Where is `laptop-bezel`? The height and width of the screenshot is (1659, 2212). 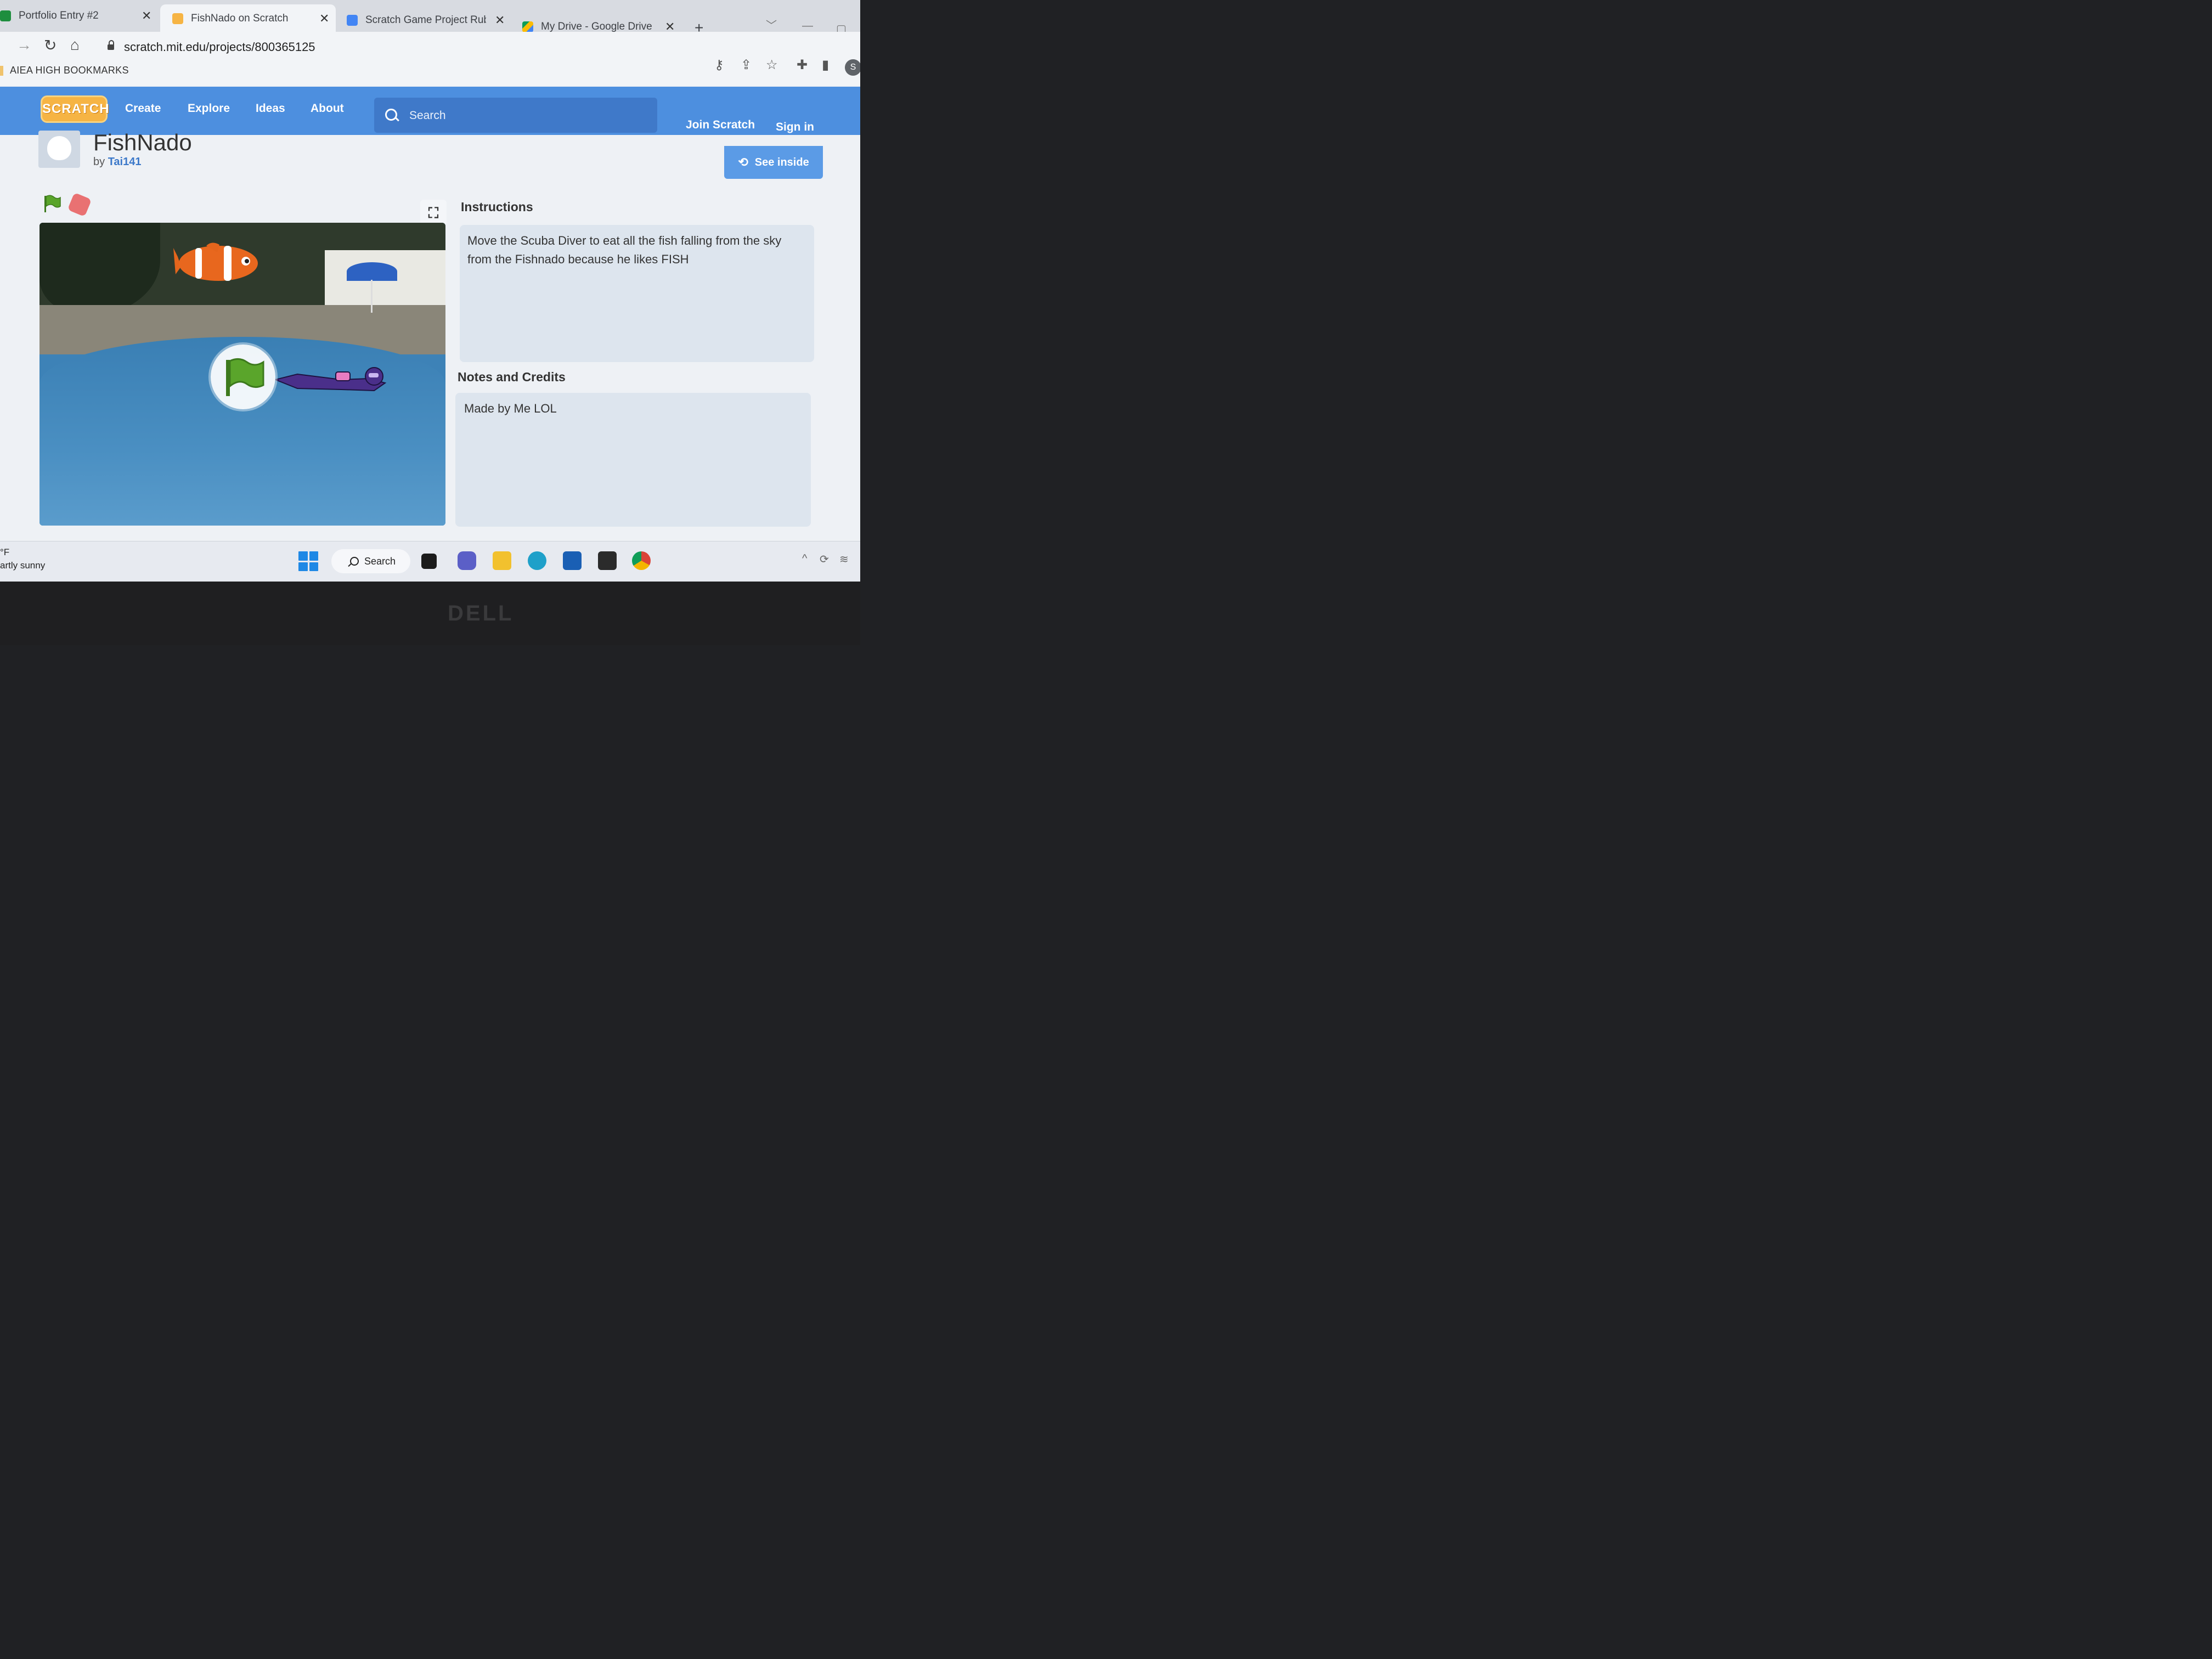 laptop-bezel is located at coordinates (430, 613).